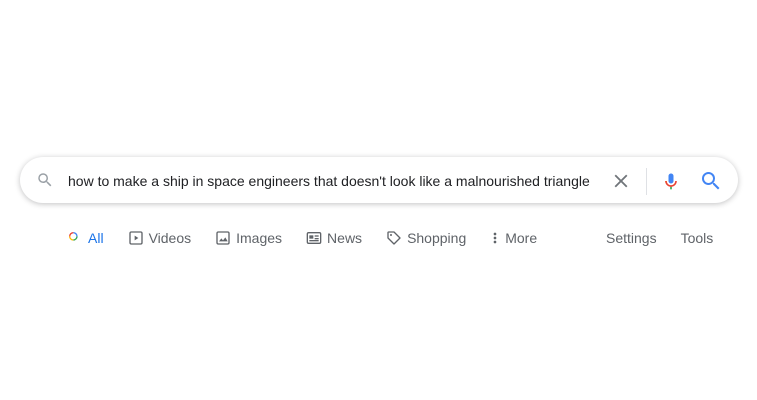  Describe the element at coordinates (345, 238) in the screenshot. I see `tab-news-label: News` at that location.